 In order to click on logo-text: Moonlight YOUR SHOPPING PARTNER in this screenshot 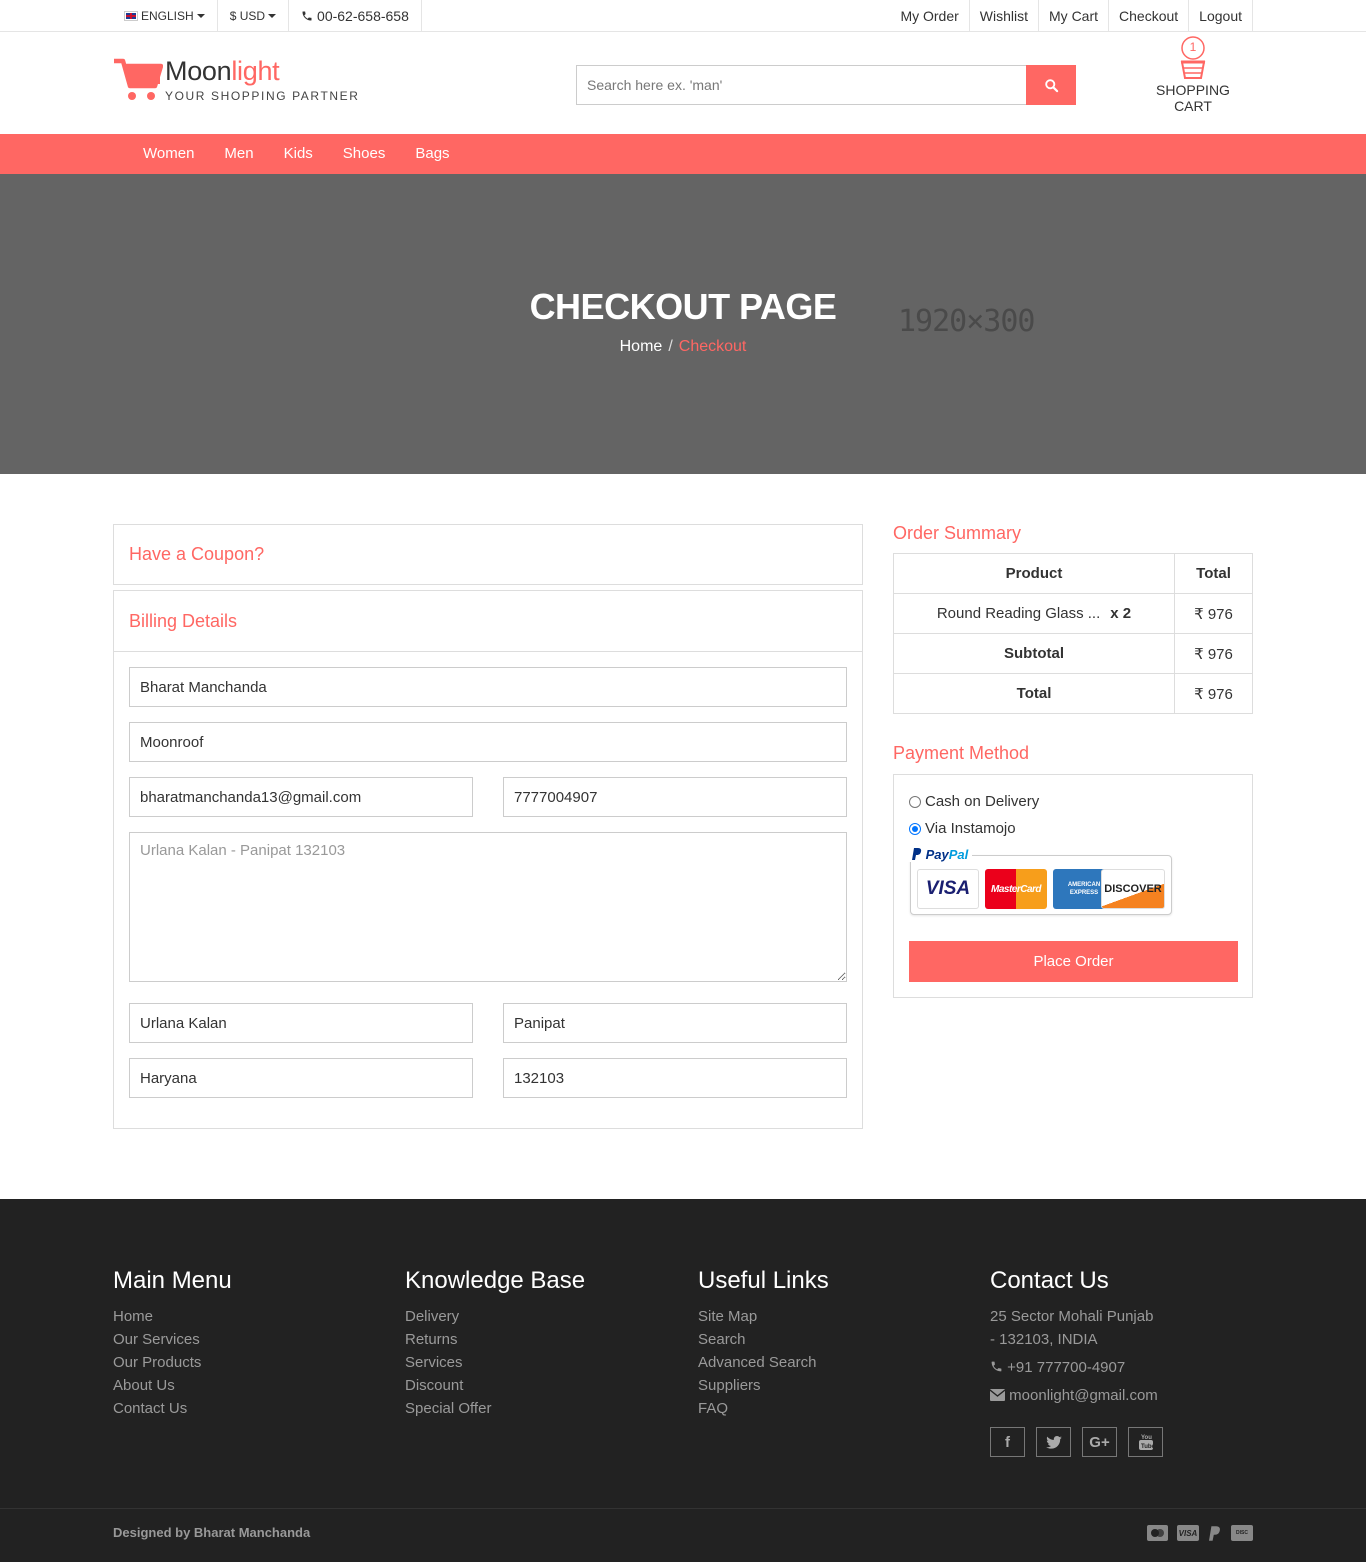, I will do `click(262, 79)`.